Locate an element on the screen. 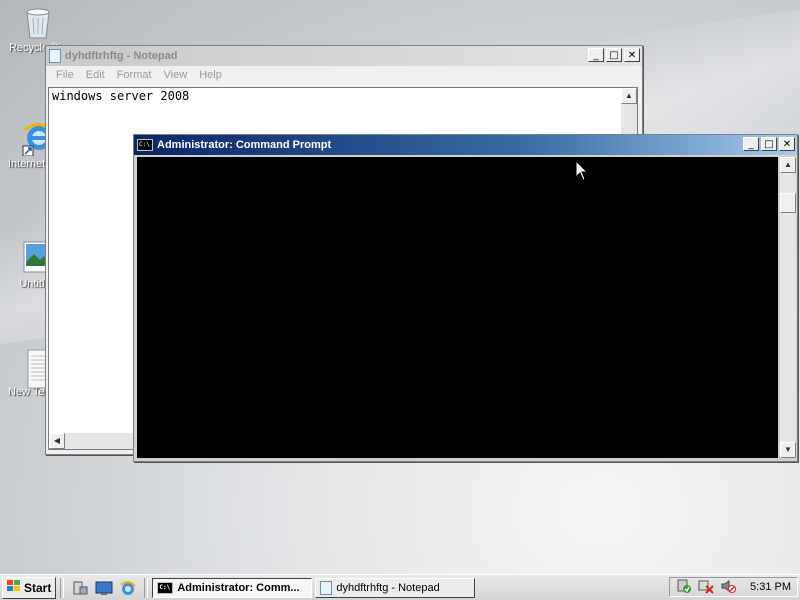 Image resolution: width=800 pixels, height=600 pixels. menu-file: File is located at coordinates (65, 75).